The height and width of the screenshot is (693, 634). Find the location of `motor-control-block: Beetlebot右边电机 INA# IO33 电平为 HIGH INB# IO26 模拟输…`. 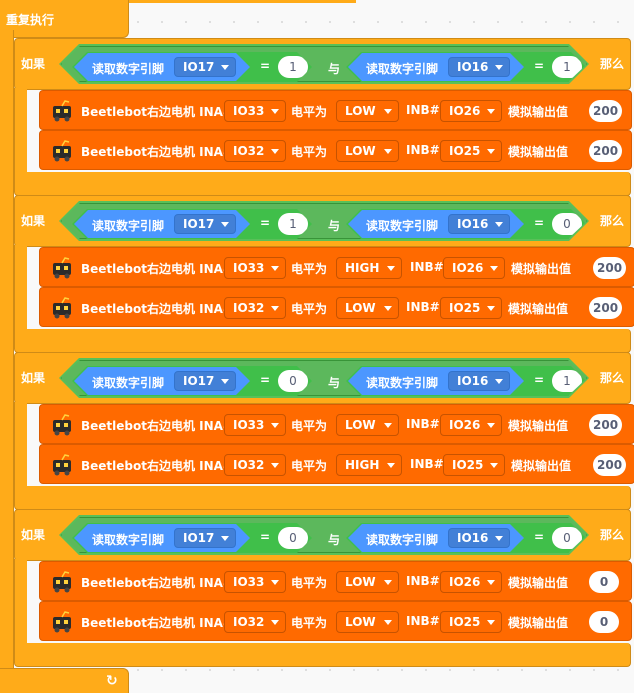

motor-control-block: Beetlebot右边电机 INA# IO33 电平为 HIGH INB# IO26 模拟输… is located at coordinates (336, 267).